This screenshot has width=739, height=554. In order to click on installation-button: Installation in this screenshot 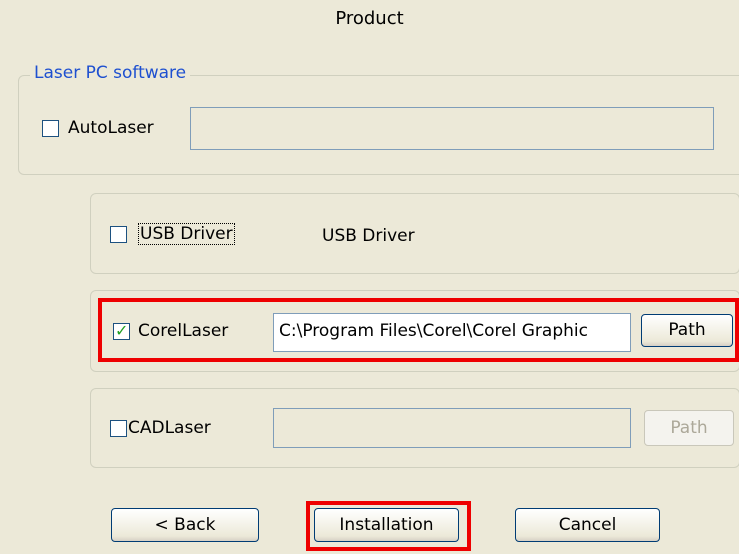, I will do `click(386, 525)`.